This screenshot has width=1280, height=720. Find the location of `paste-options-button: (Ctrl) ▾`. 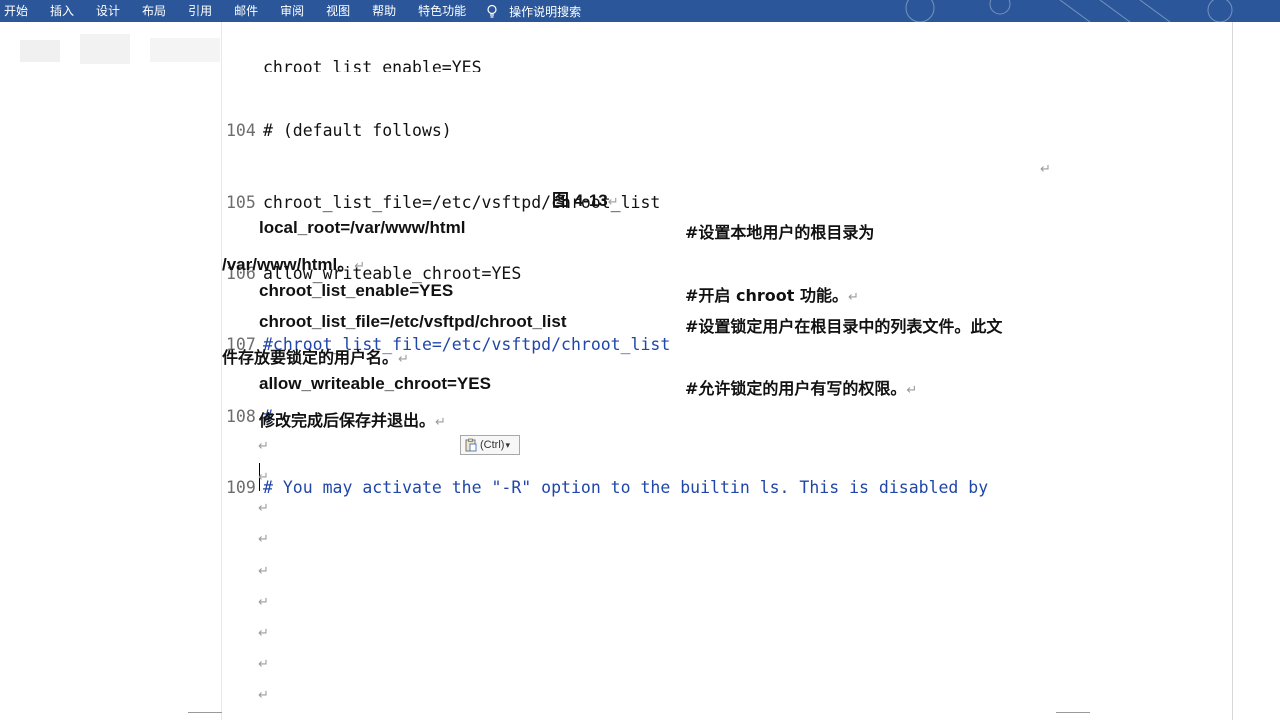

paste-options-button: (Ctrl) ▾ is located at coordinates (490, 445).